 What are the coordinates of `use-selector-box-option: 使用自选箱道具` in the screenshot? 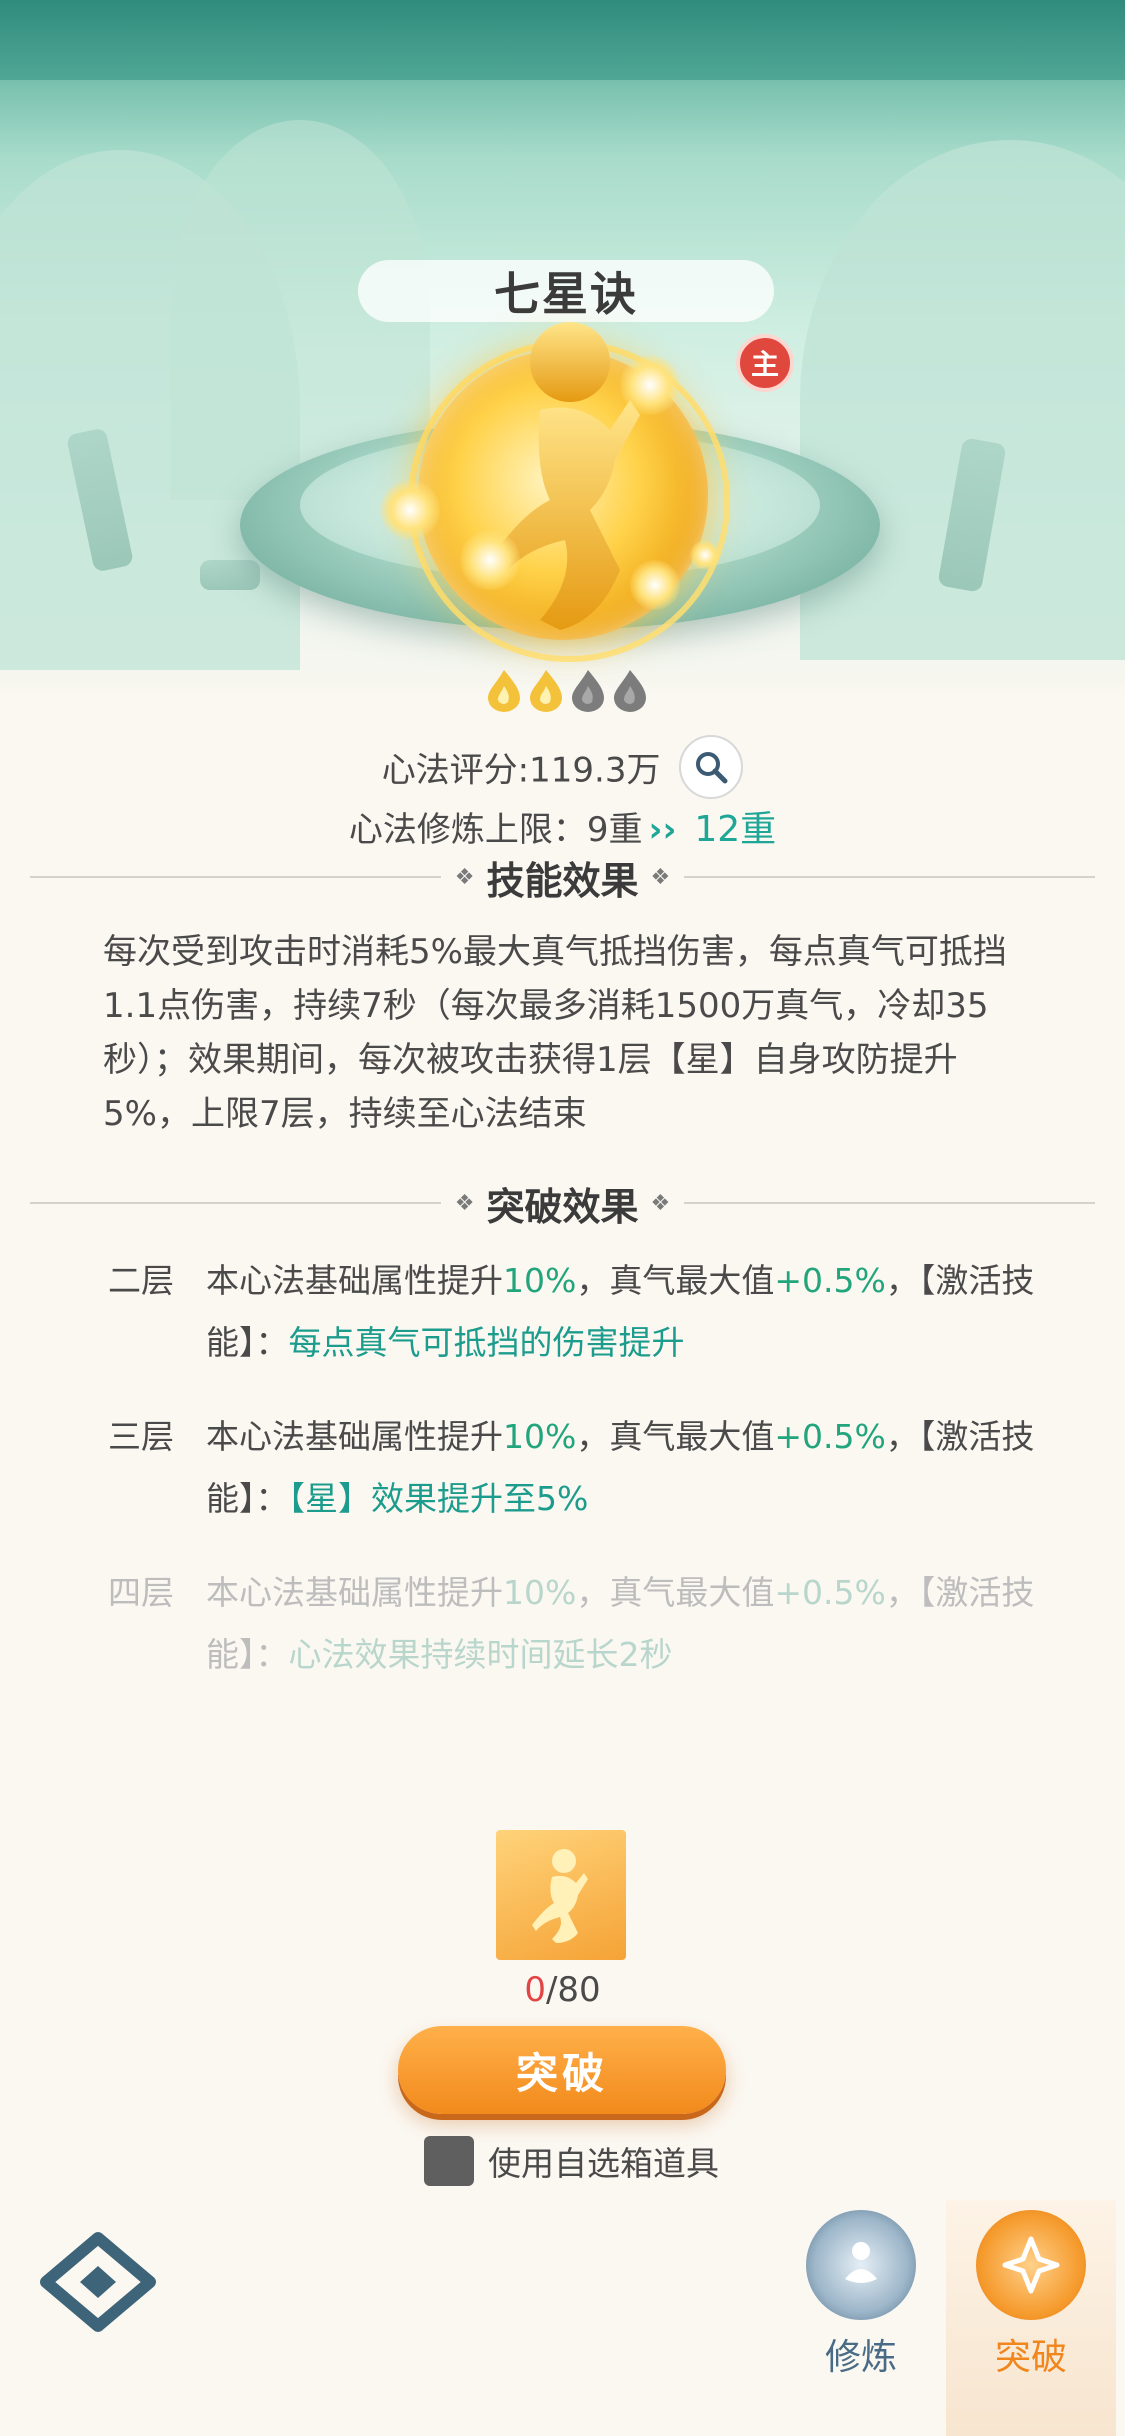 It's located at (571, 2161).